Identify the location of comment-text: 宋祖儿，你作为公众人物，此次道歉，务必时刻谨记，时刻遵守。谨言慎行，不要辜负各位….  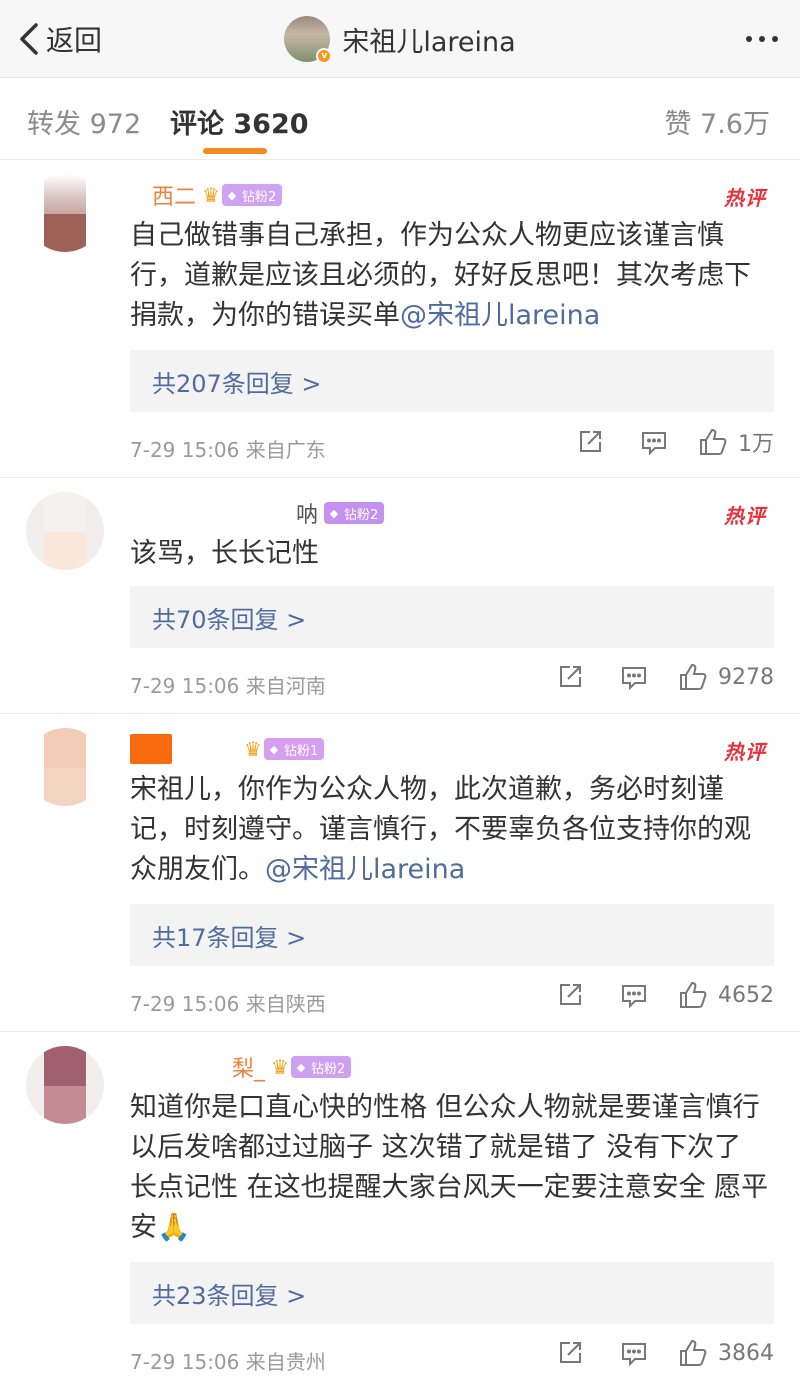
(440, 829).